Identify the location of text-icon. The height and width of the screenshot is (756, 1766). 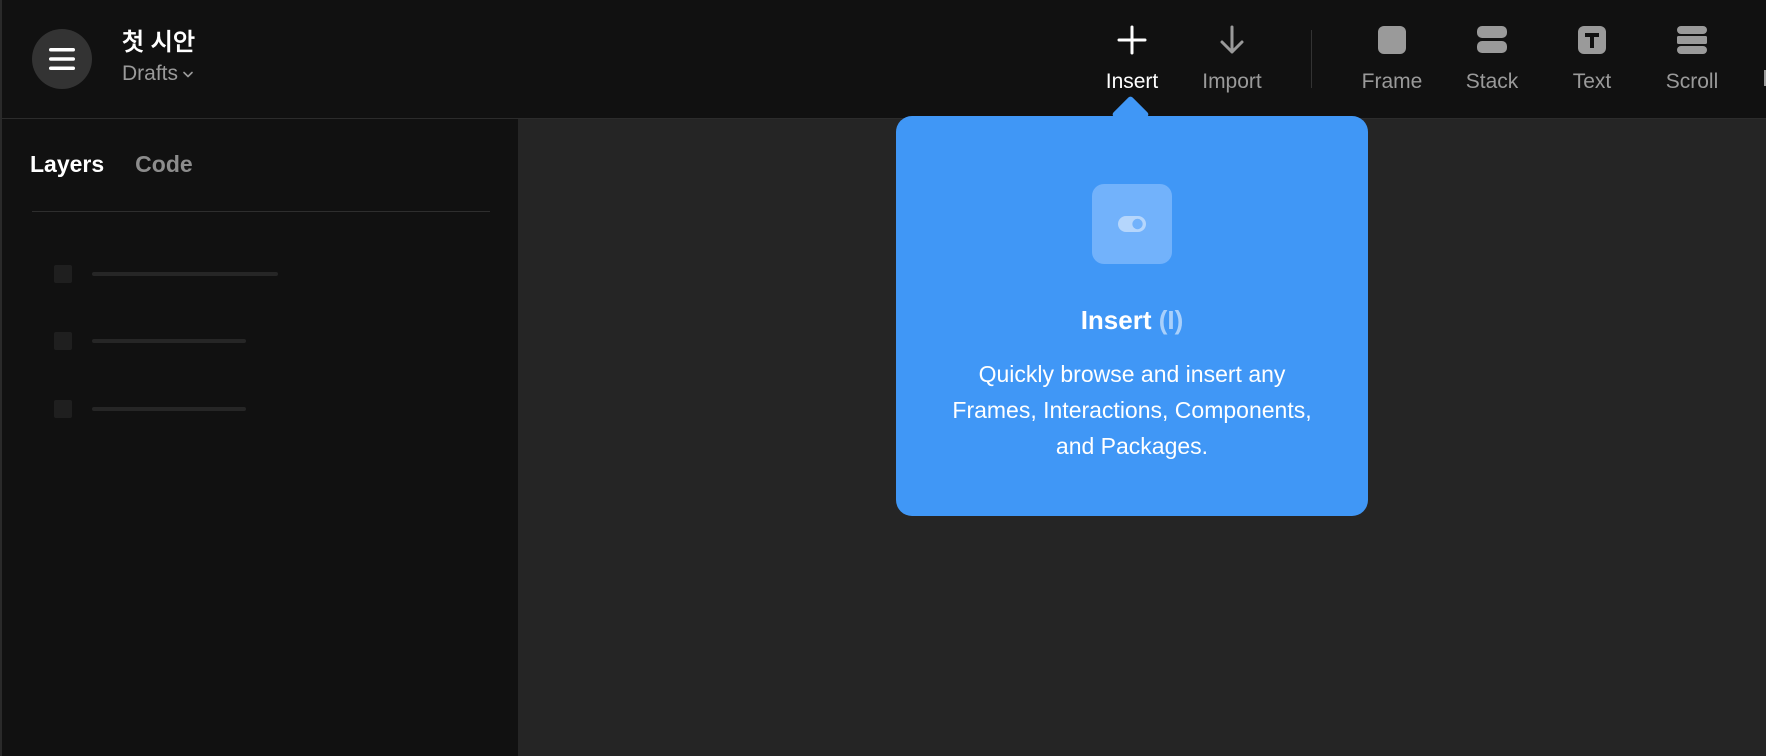
(1592, 40).